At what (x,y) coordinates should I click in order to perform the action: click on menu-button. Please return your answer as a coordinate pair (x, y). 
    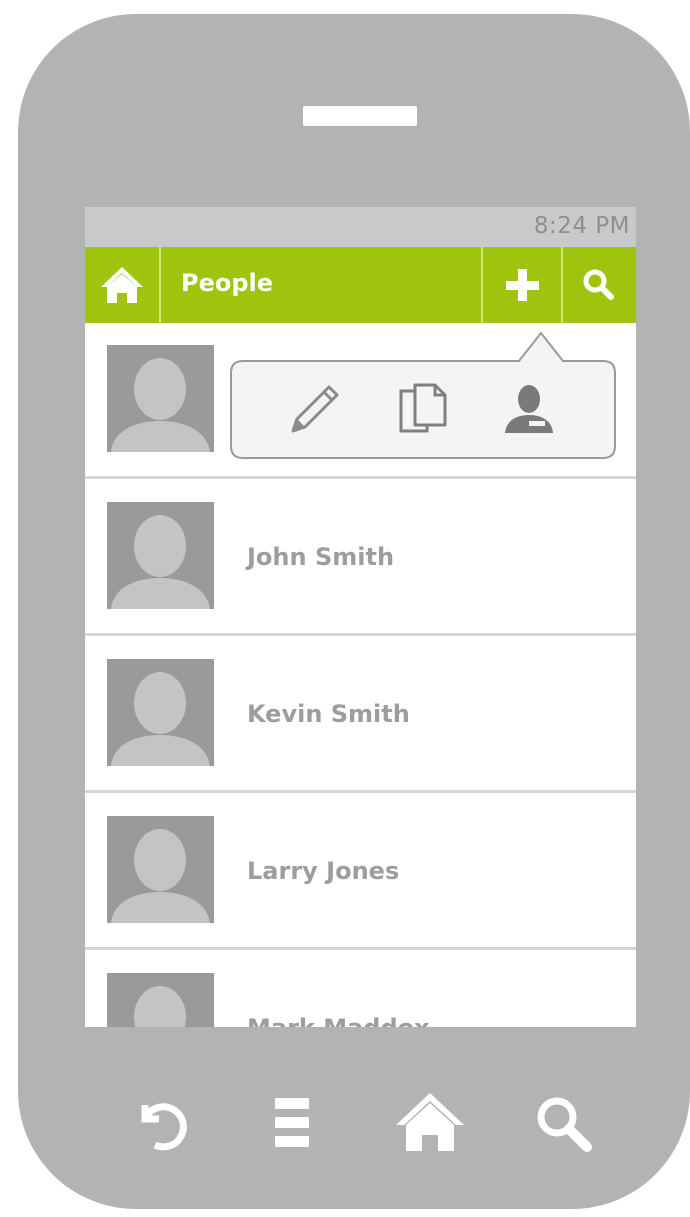
    Looking at the image, I should click on (299, 1125).